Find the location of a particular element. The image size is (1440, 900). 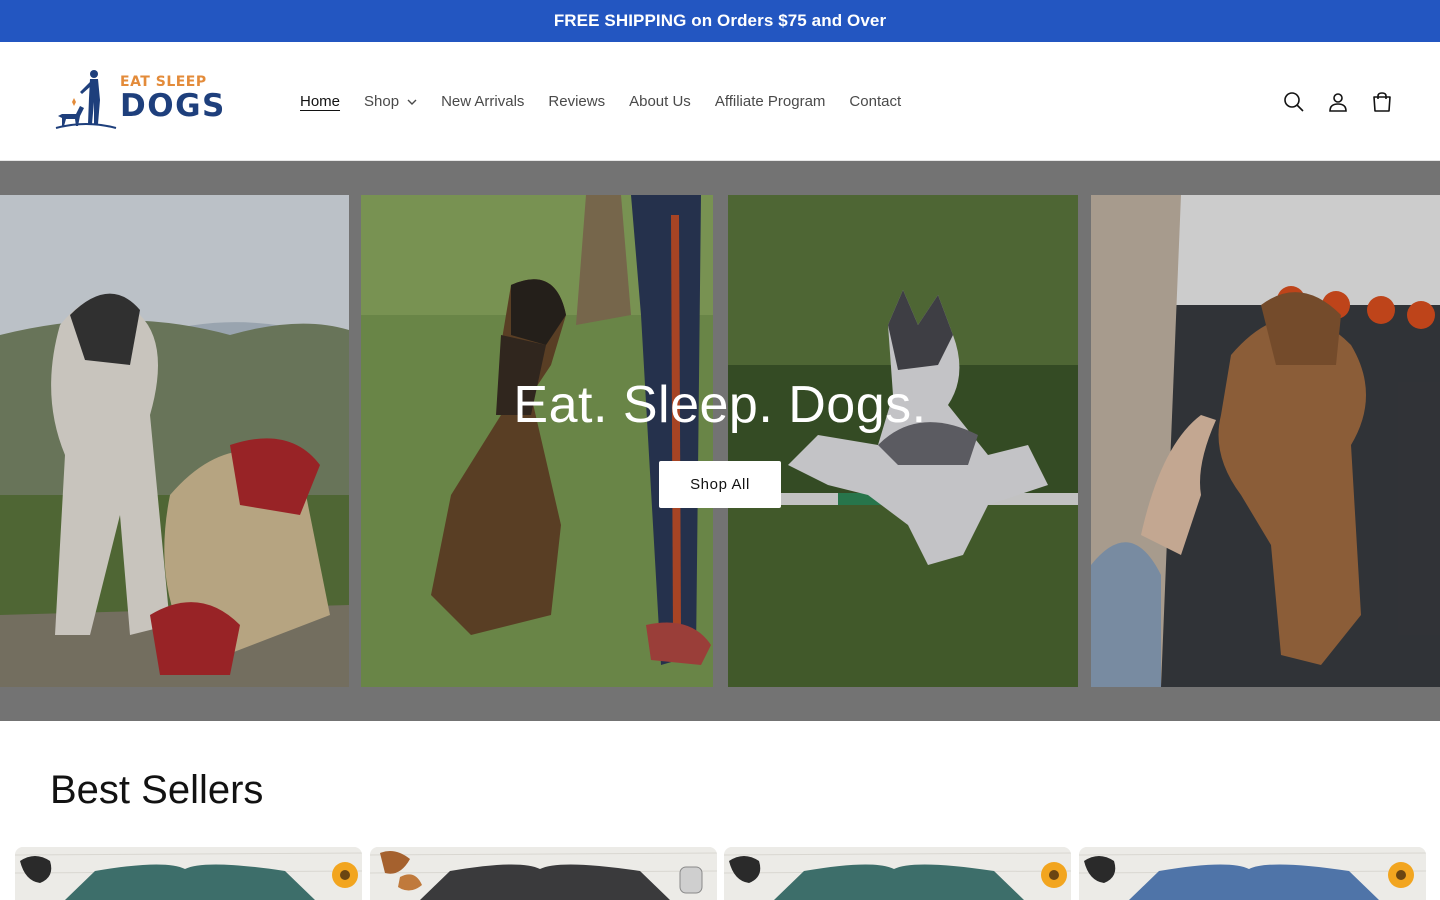

nav-shop-label: Shop is located at coordinates (382, 101).